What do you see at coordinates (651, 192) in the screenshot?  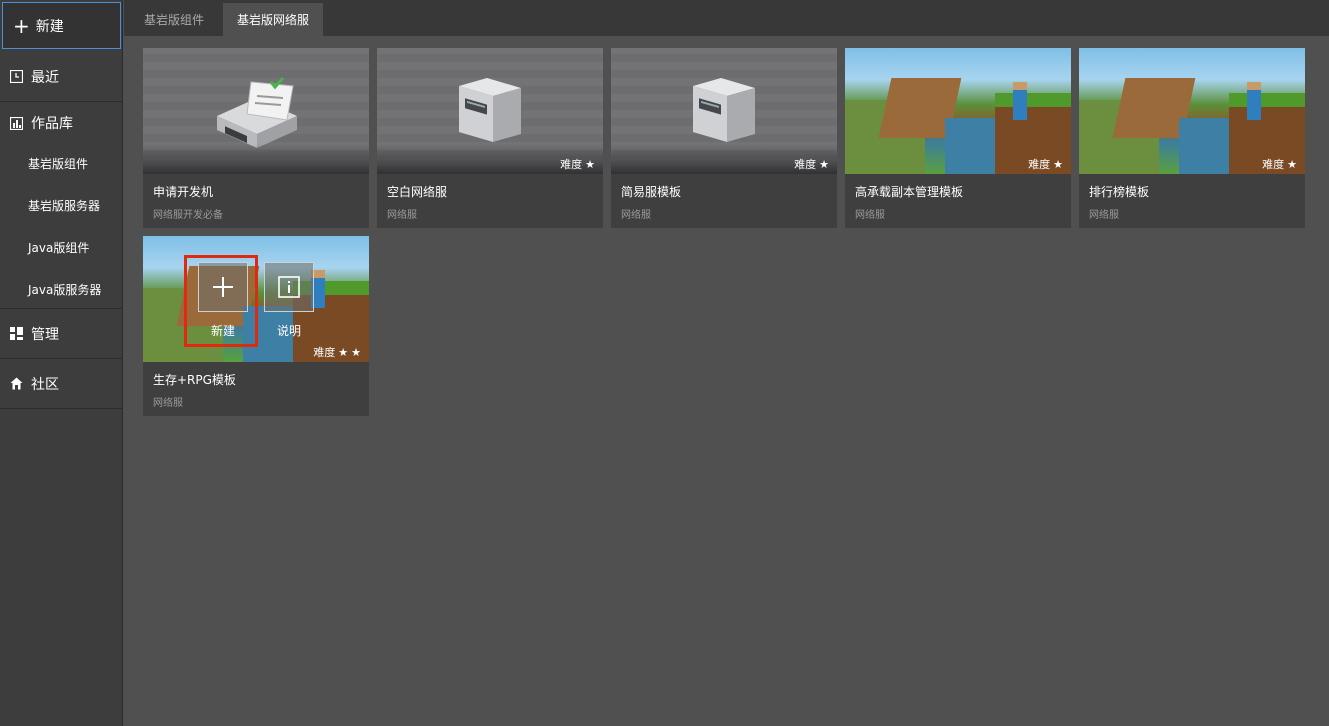 I see `card-title: 简易服模板` at bounding box center [651, 192].